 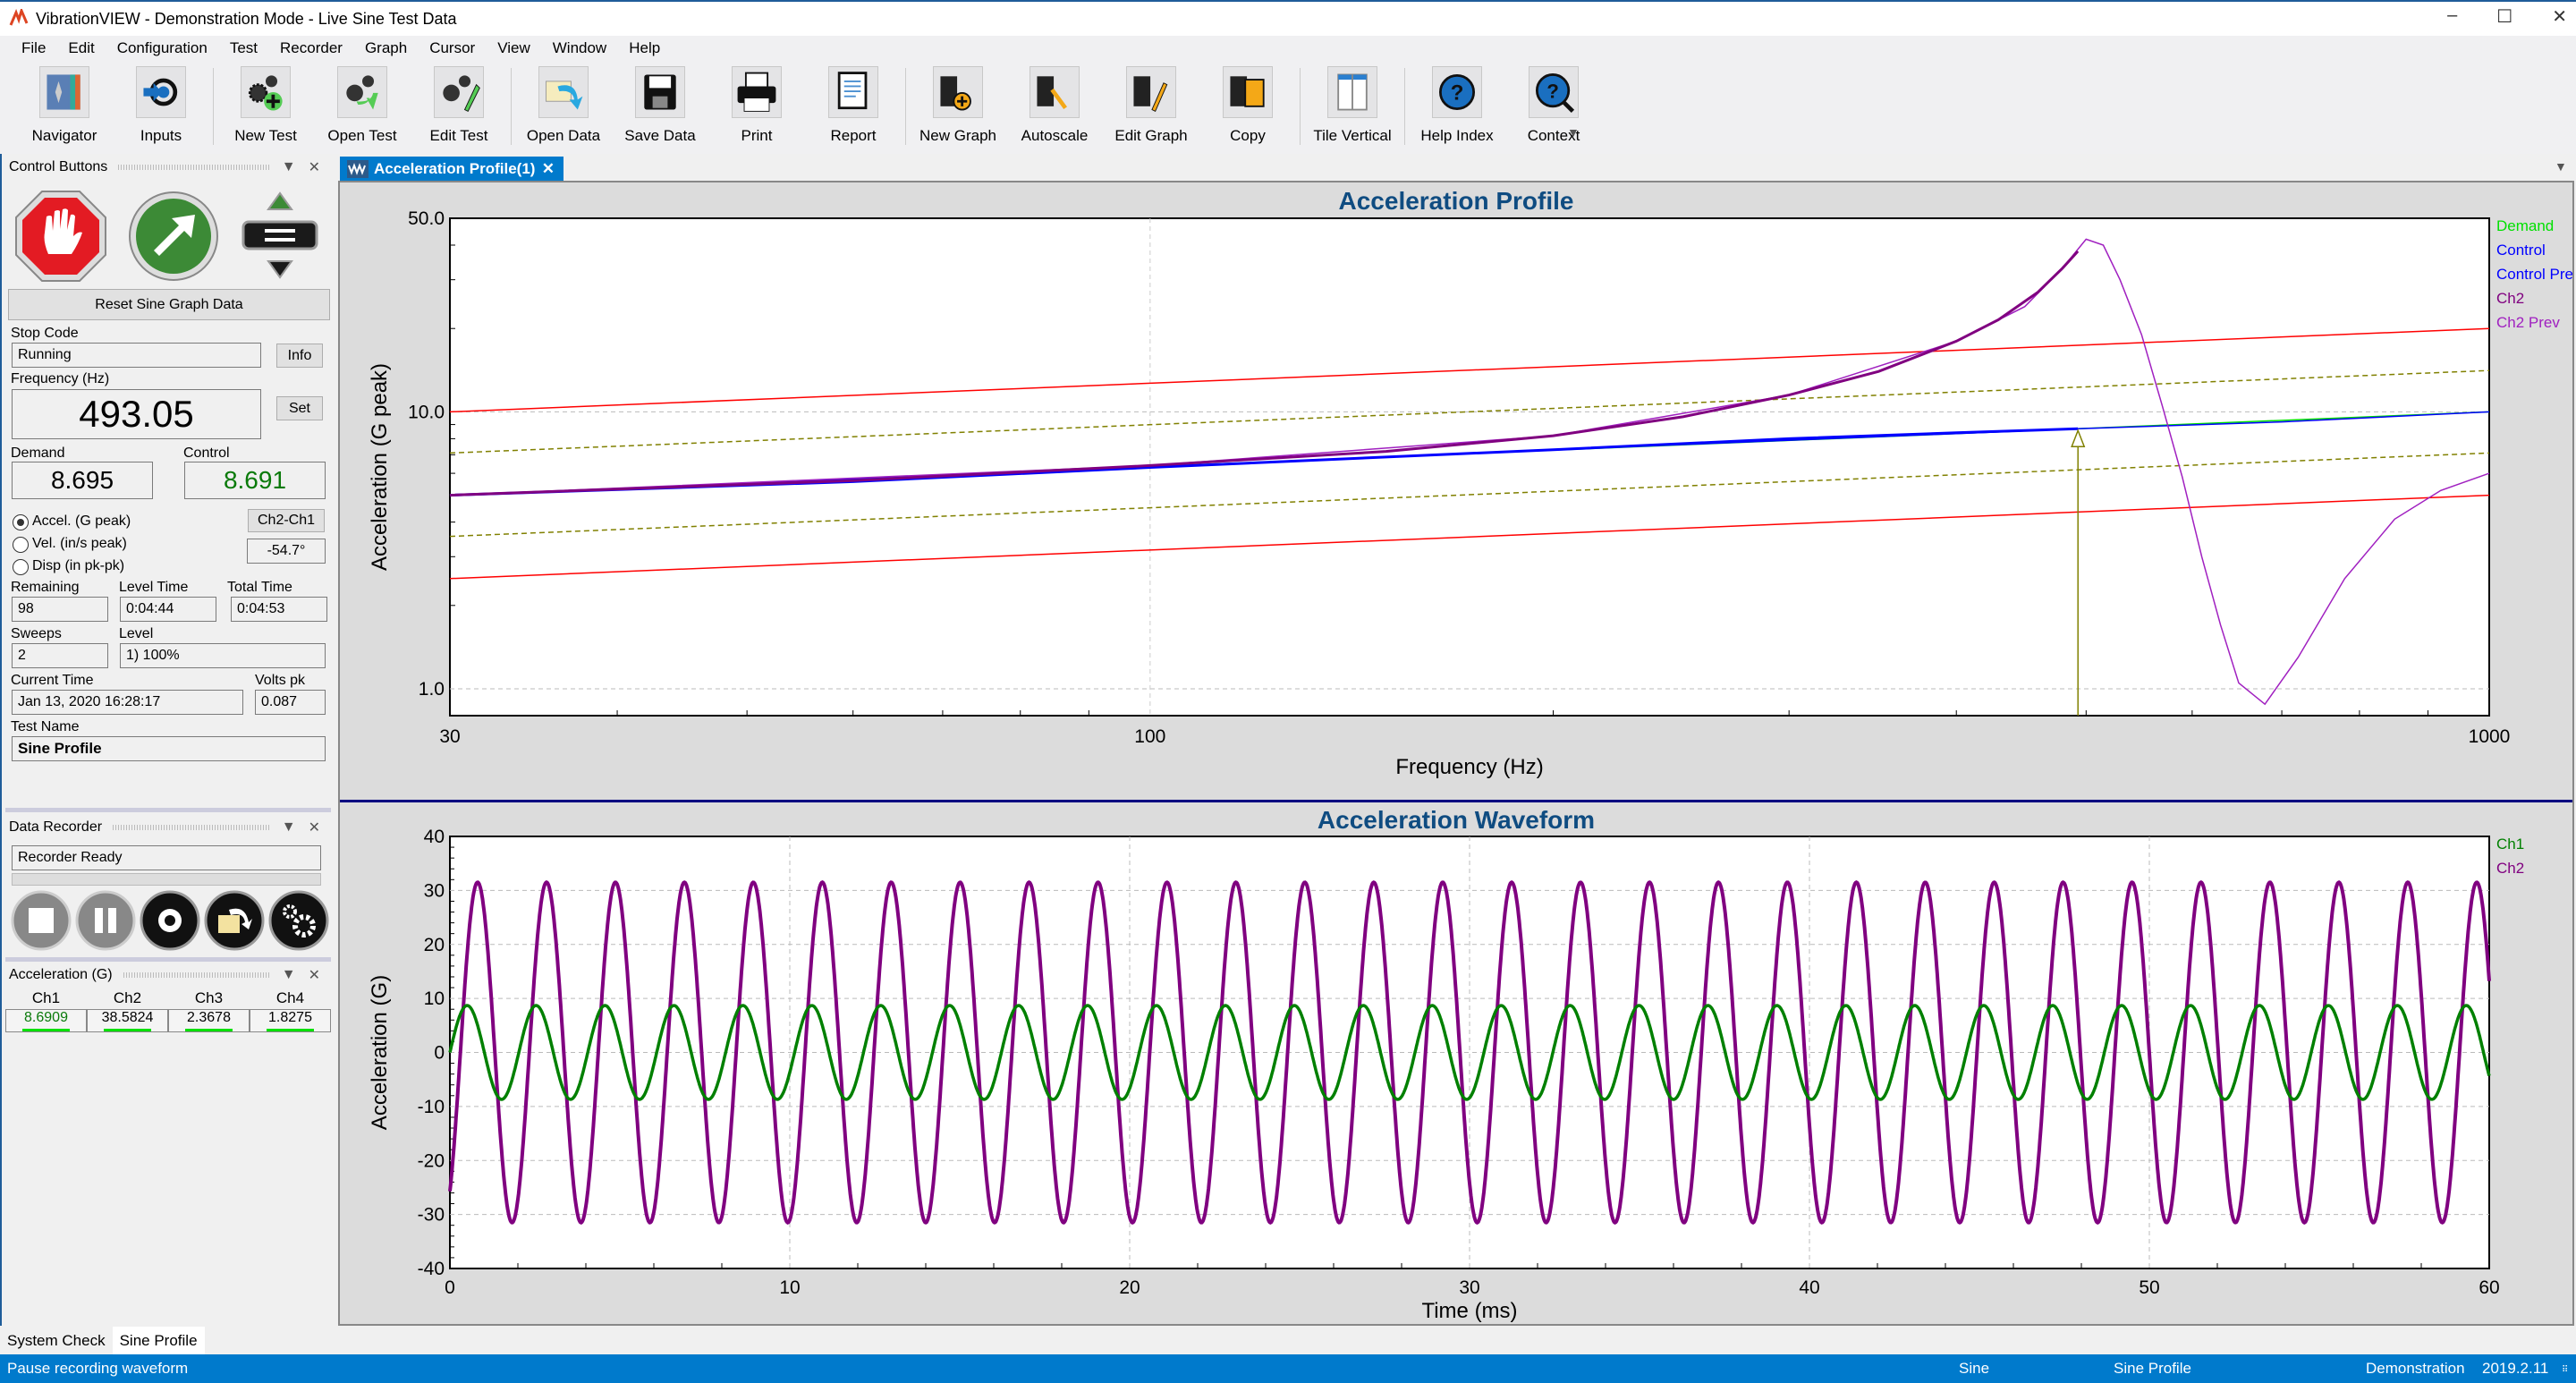 I want to click on stop-button, so click(x=60, y=237).